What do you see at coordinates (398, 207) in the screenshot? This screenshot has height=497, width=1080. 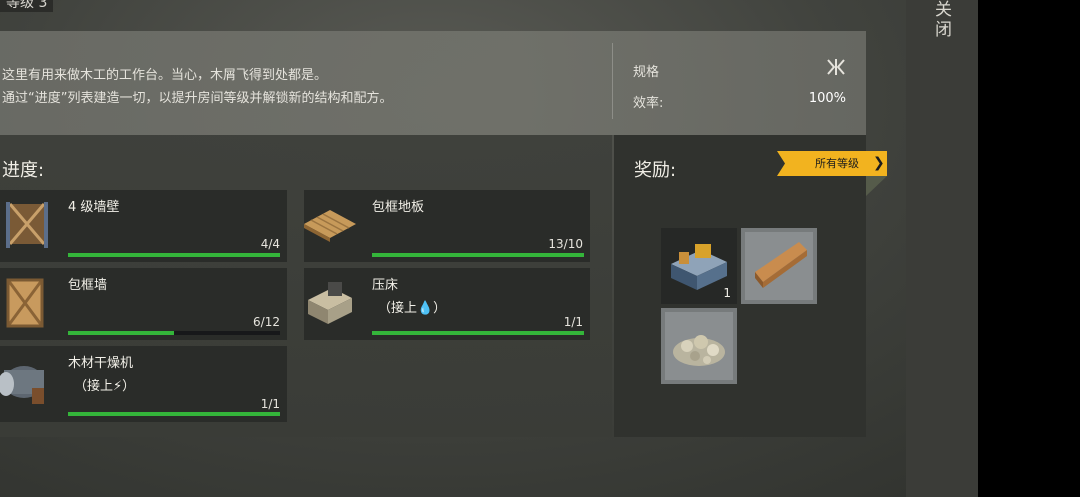 I see `item-name: 包框地板` at bounding box center [398, 207].